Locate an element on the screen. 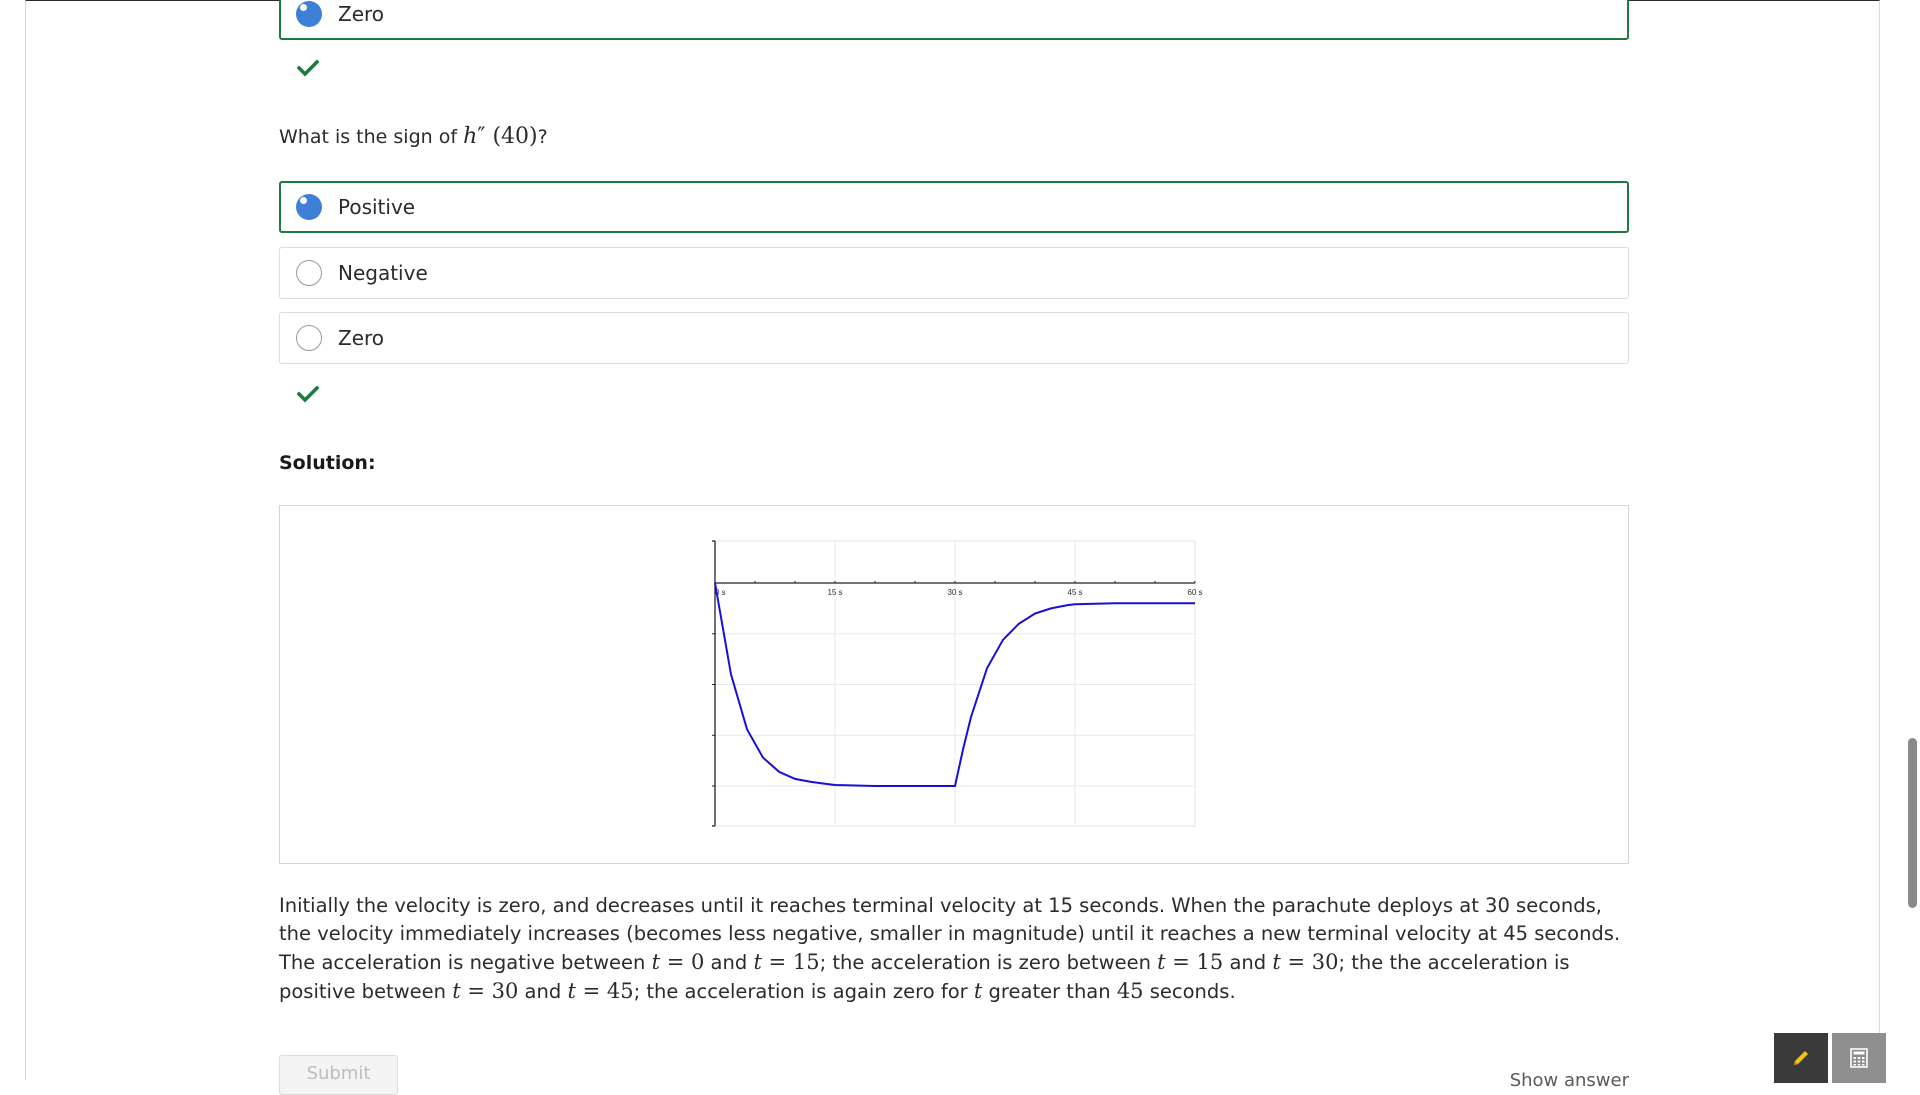  math-expression: h″ (40) is located at coordinates (500, 136).